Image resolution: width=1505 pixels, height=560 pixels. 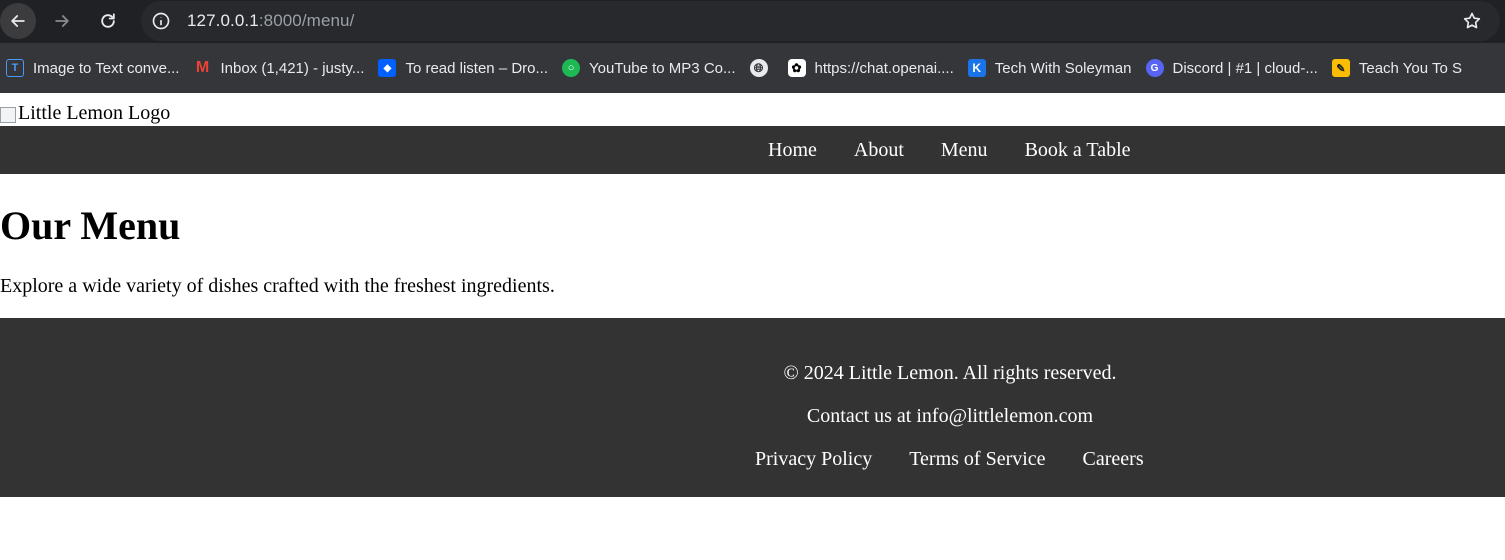 What do you see at coordinates (820, 21) in the screenshot?
I see `address-bar: 127.0.0.1:8000/menu/` at bounding box center [820, 21].